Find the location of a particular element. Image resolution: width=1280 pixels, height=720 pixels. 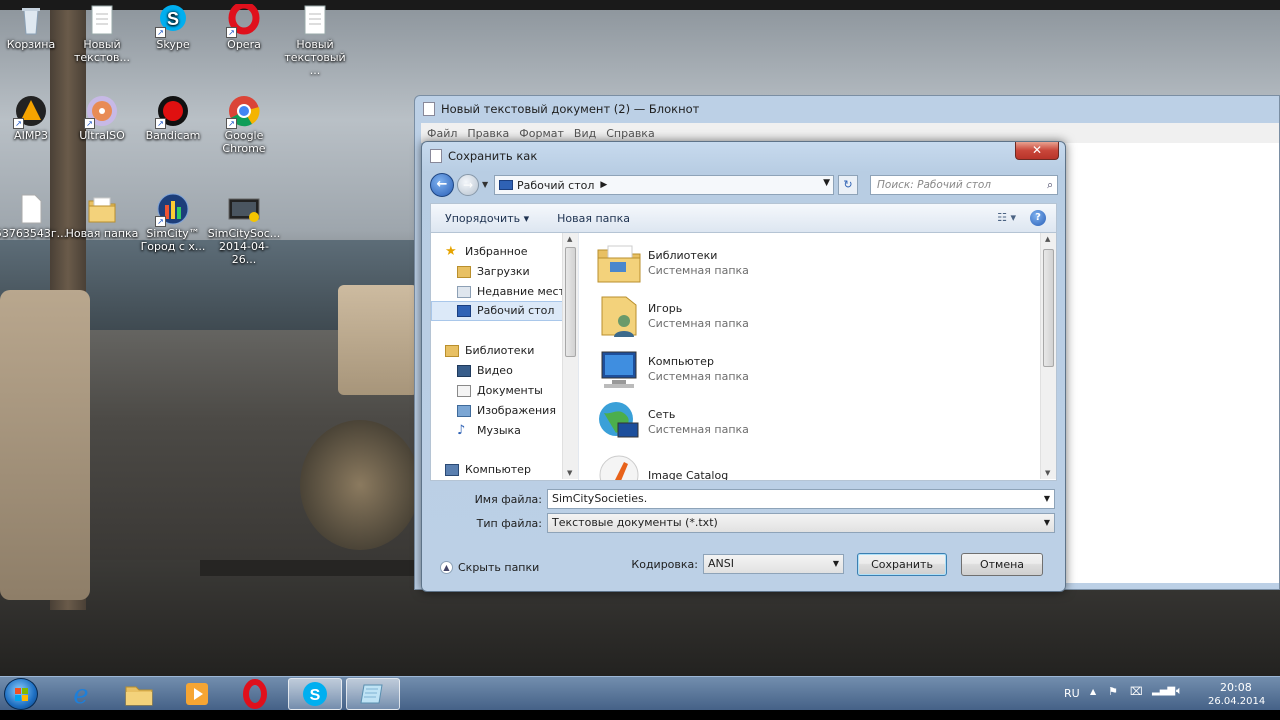

nav-recent-places: Недавние места is located at coordinates (514, 292).